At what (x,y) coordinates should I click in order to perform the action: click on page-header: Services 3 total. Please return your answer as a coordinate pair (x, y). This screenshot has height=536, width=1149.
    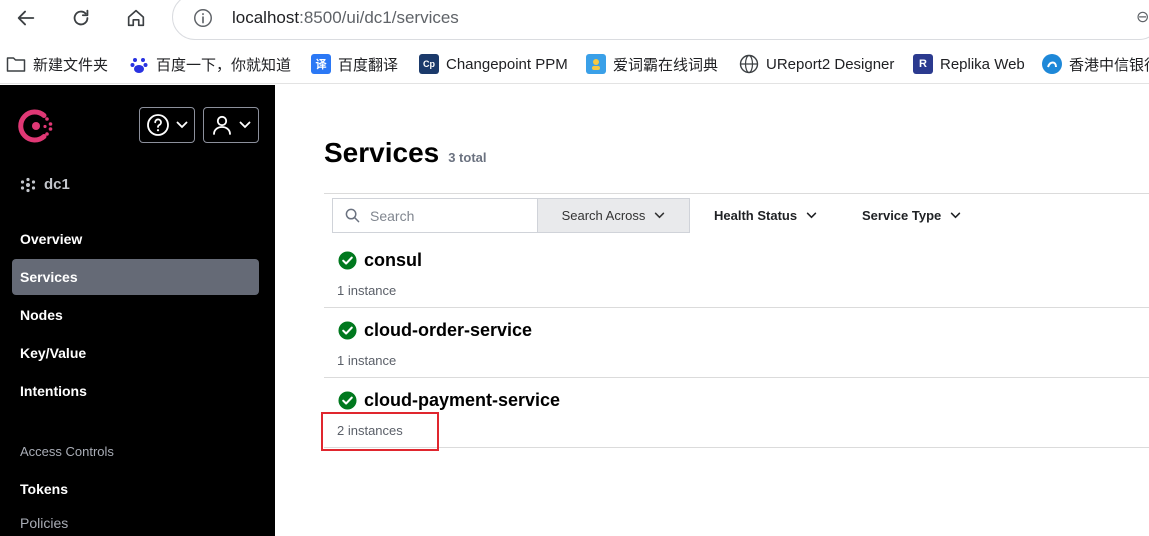
    Looking at the image, I should click on (405, 153).